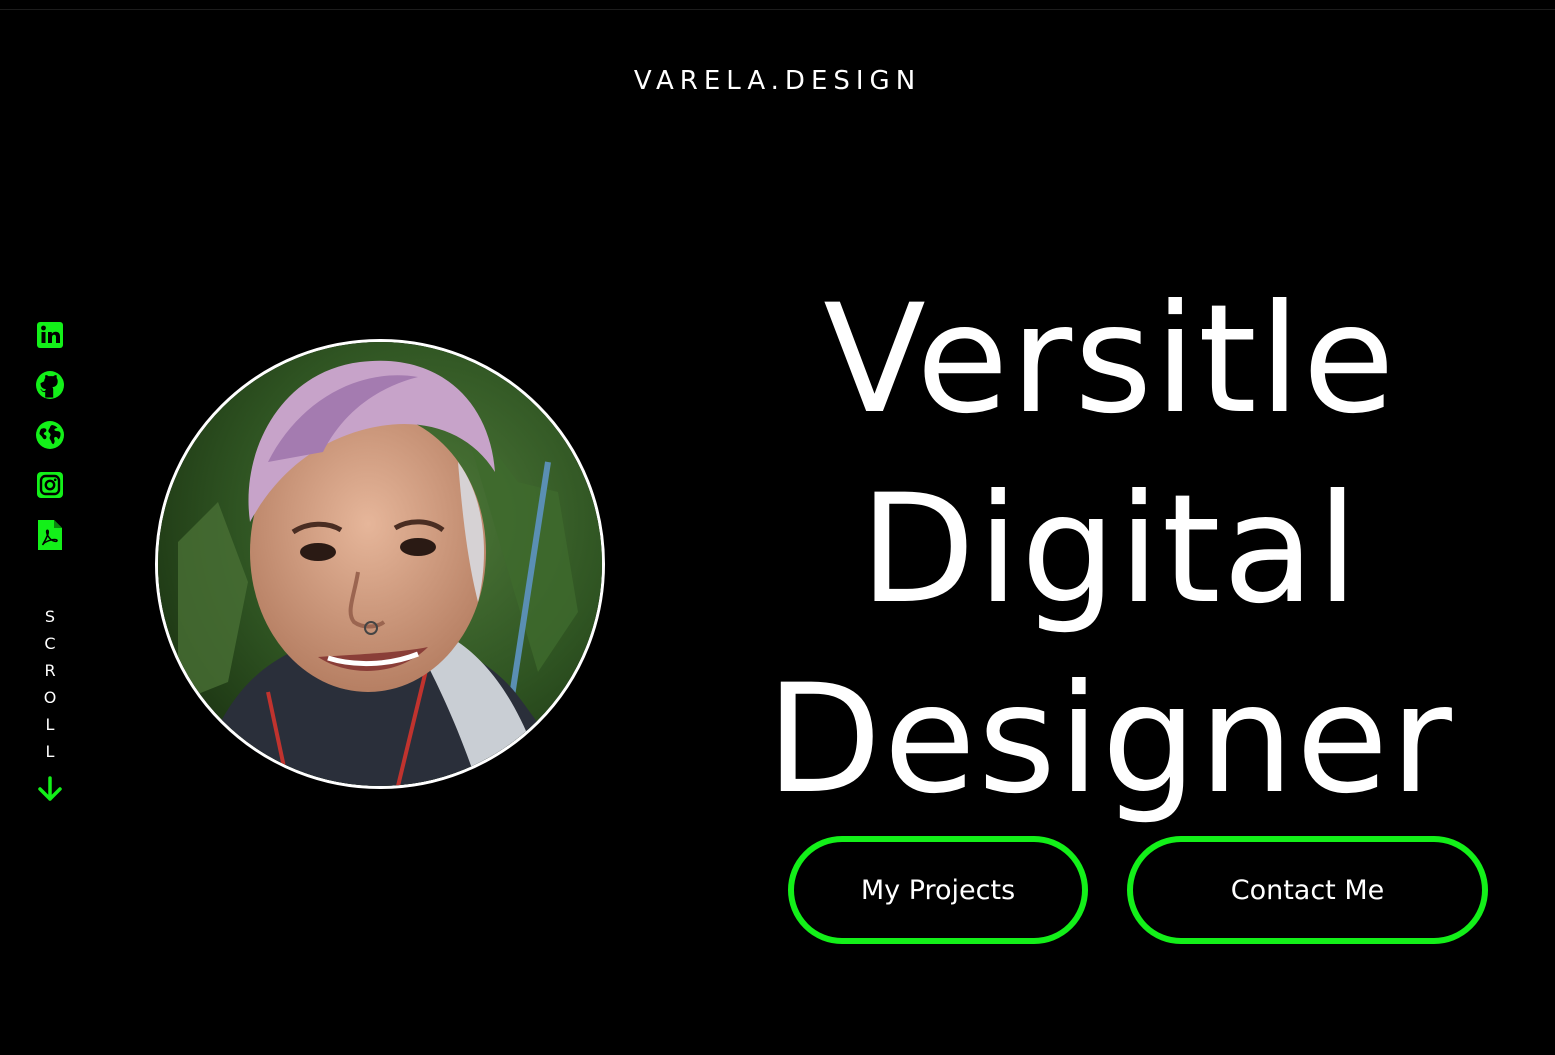  I want to click on social-links, so click(50, 445).